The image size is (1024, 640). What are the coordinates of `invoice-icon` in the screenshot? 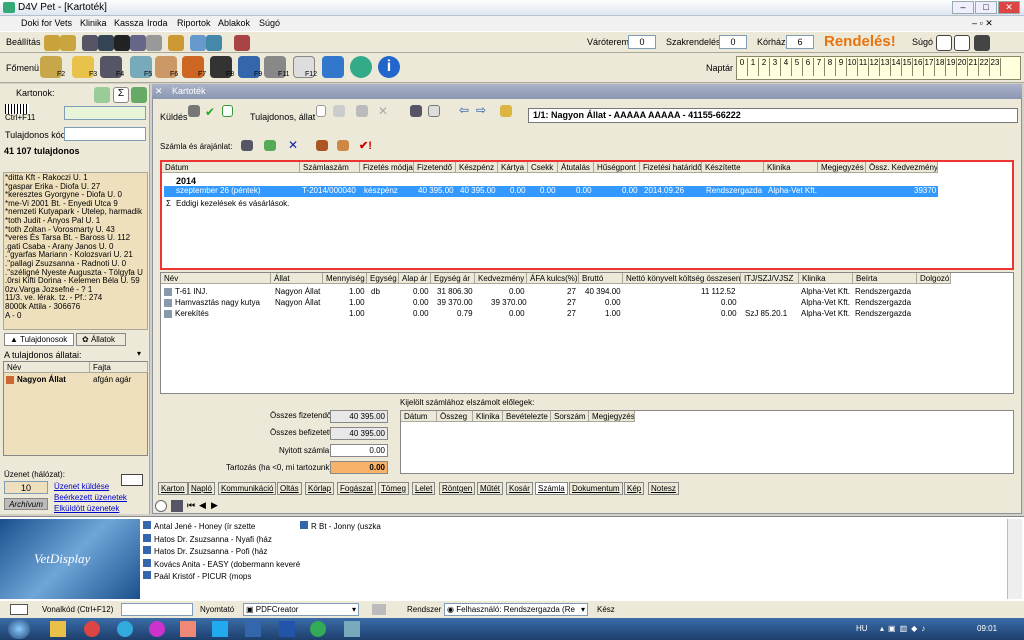 It's located at (270, 145).